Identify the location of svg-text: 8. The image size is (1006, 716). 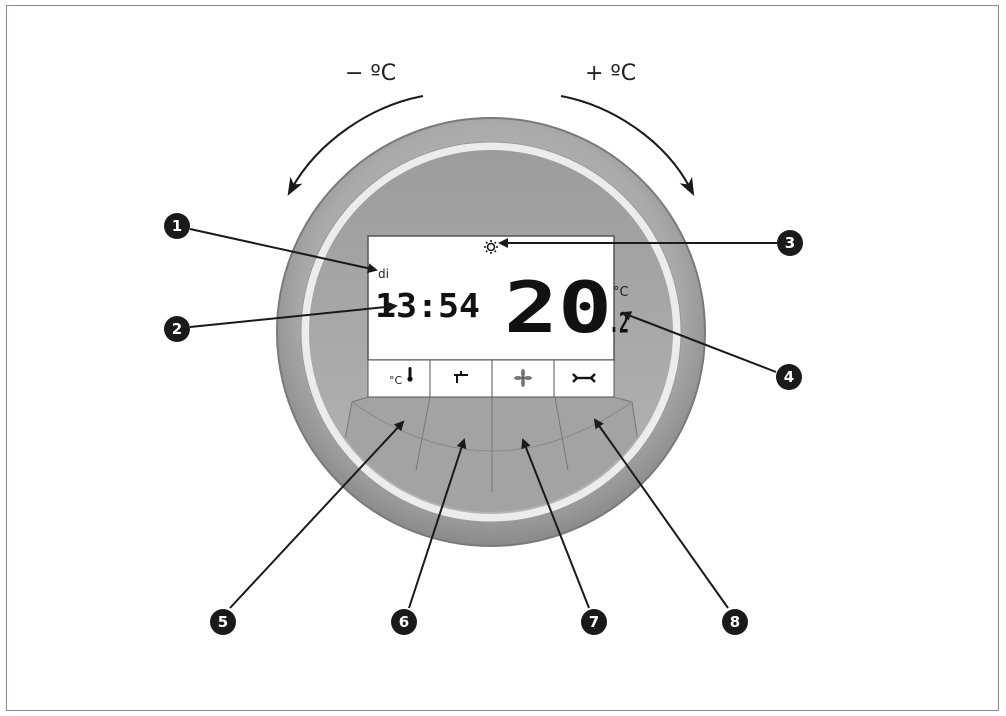
(735, 622).